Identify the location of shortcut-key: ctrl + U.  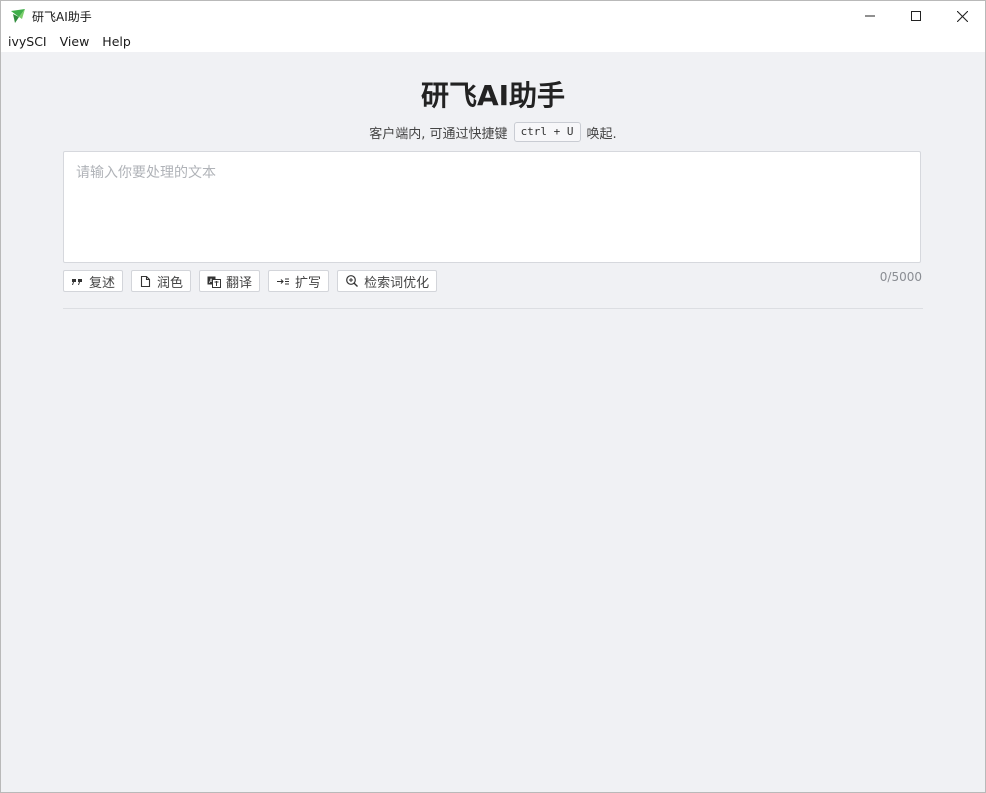
(547, 132).